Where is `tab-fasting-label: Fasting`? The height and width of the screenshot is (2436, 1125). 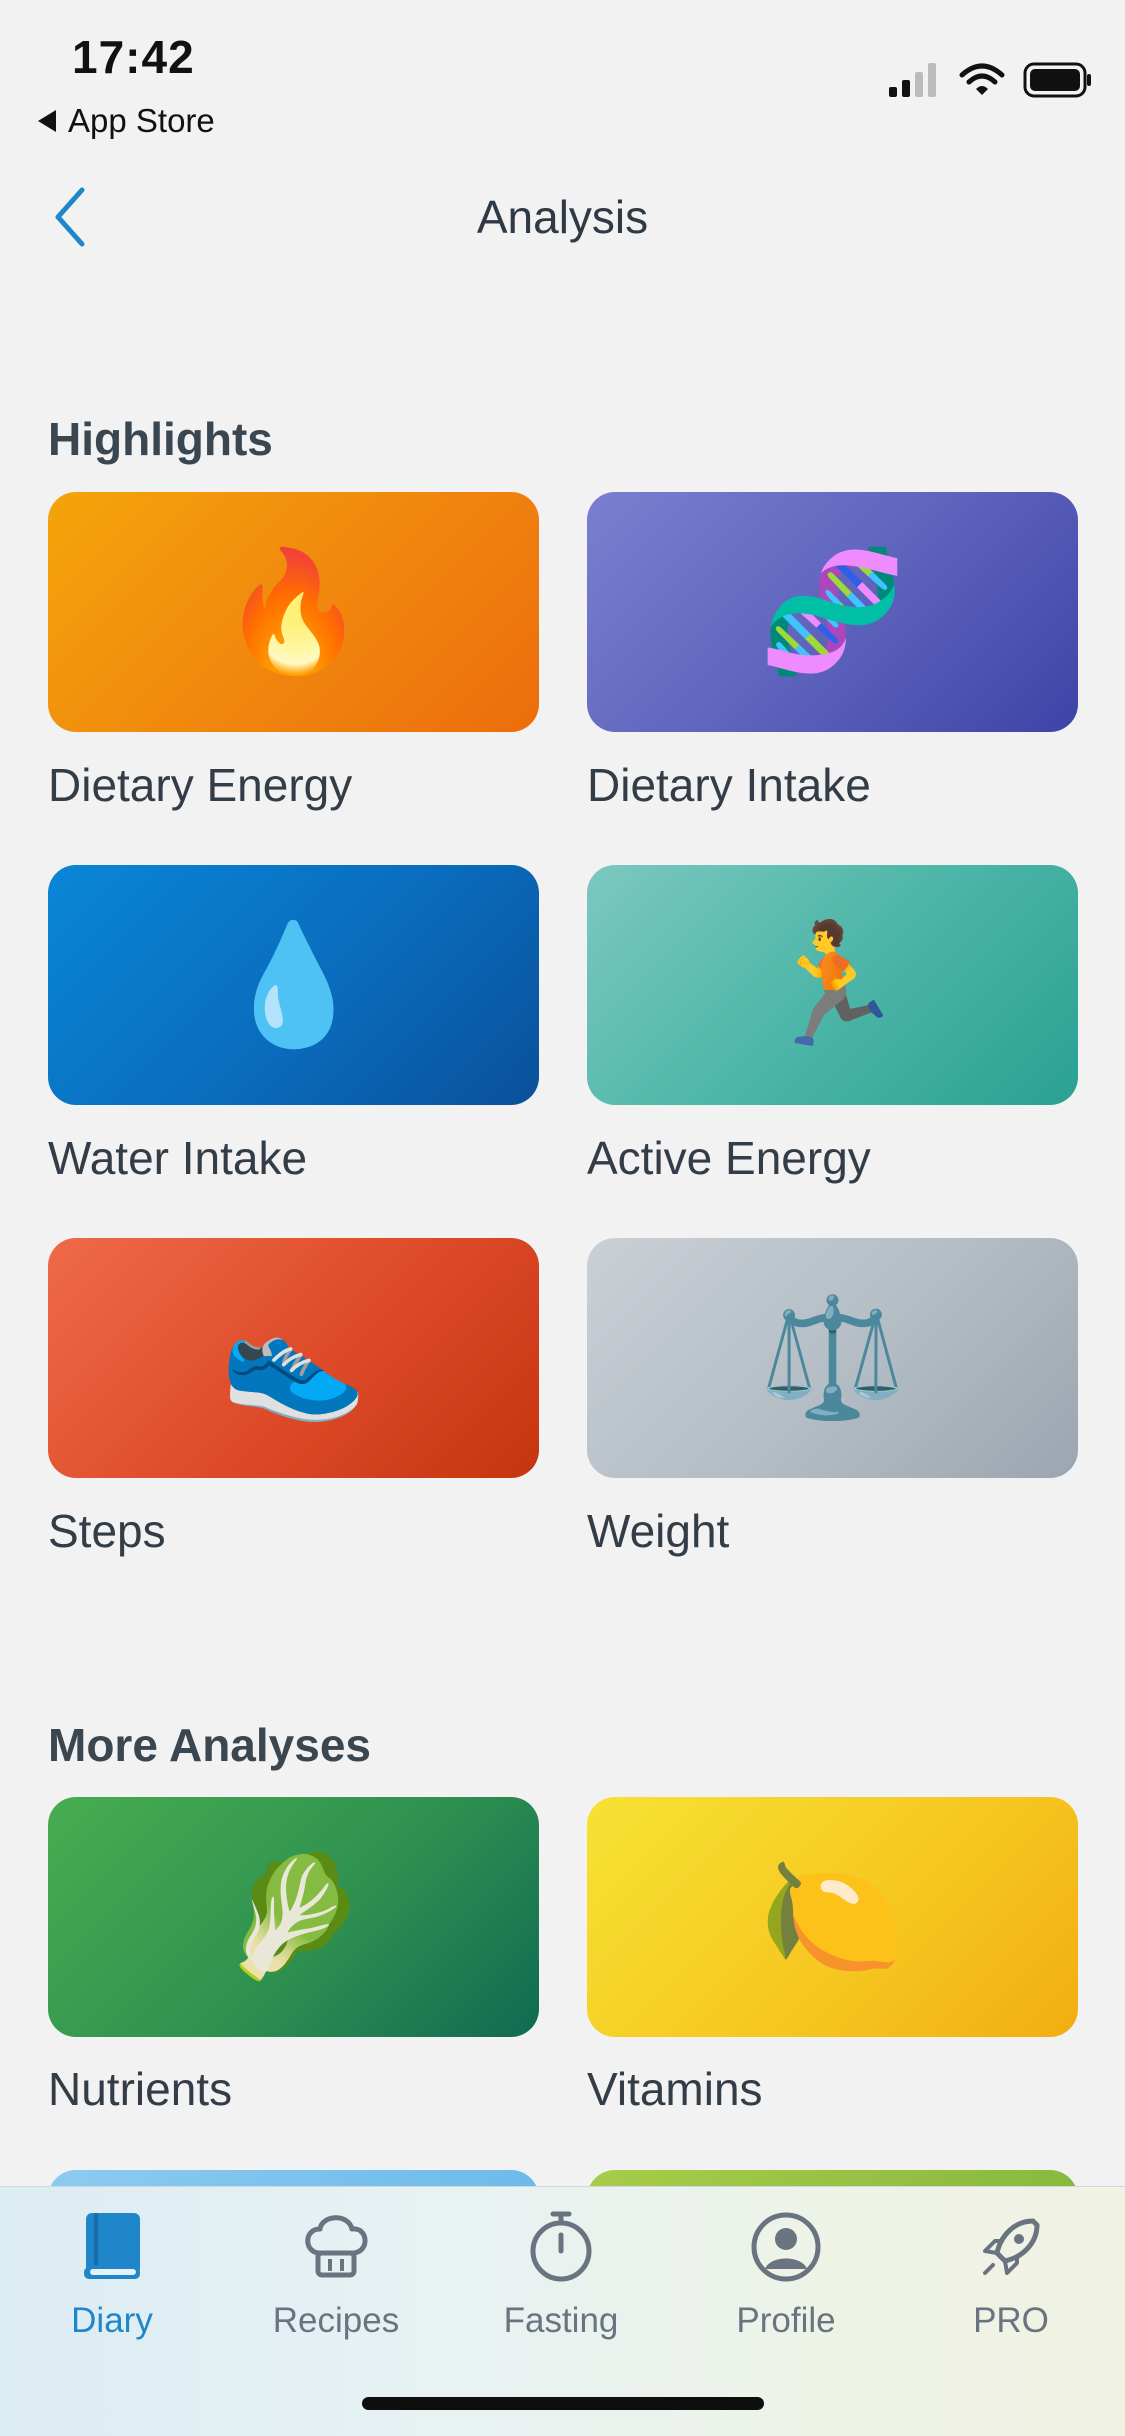
tab-fasting-label: Fasting is located at coordinates (561, 2320).